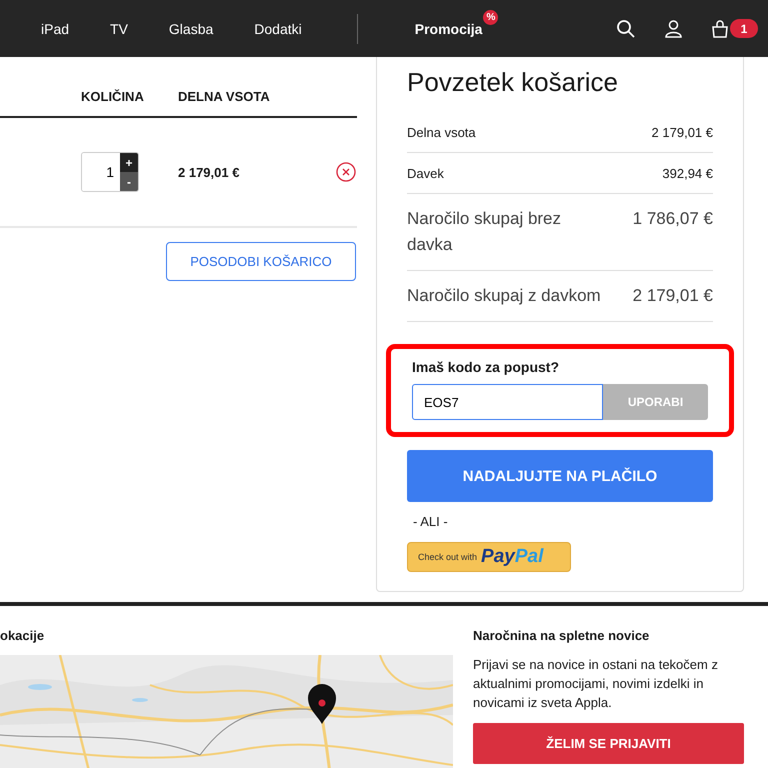  I want to click on column-header: KOLIČINA, so click(113, 96).